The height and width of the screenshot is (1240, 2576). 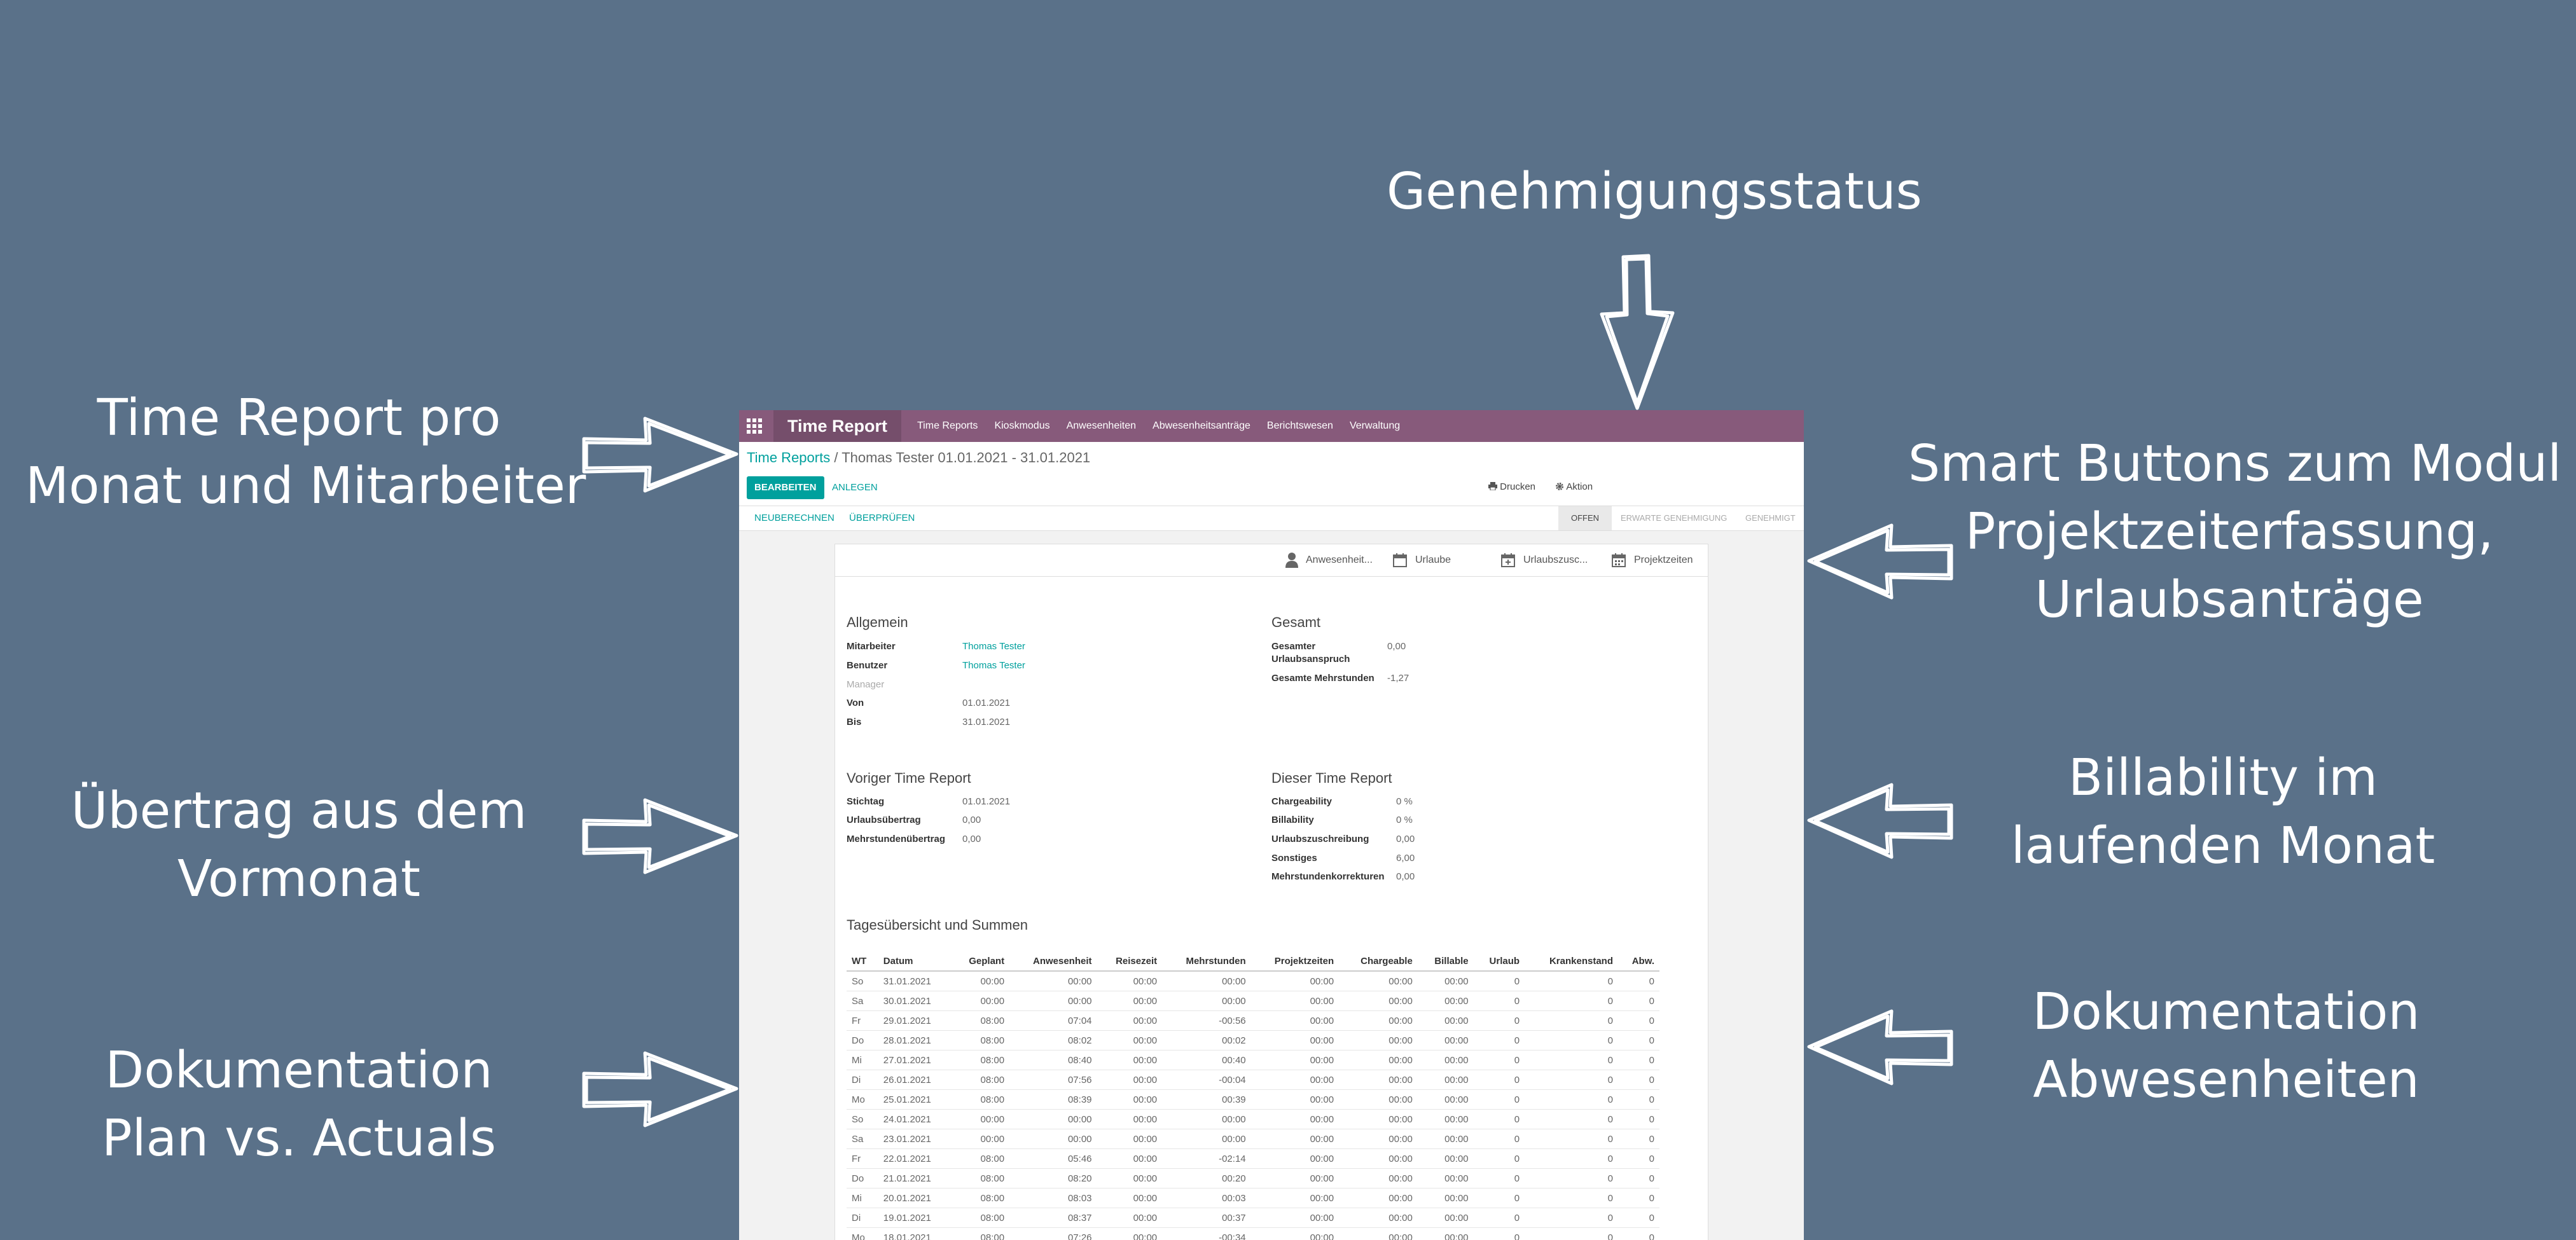 What do you see at coordinates (1445, 961) in the screenshot?
I see `column-header: Billable` at bounding box center [1445, 961].